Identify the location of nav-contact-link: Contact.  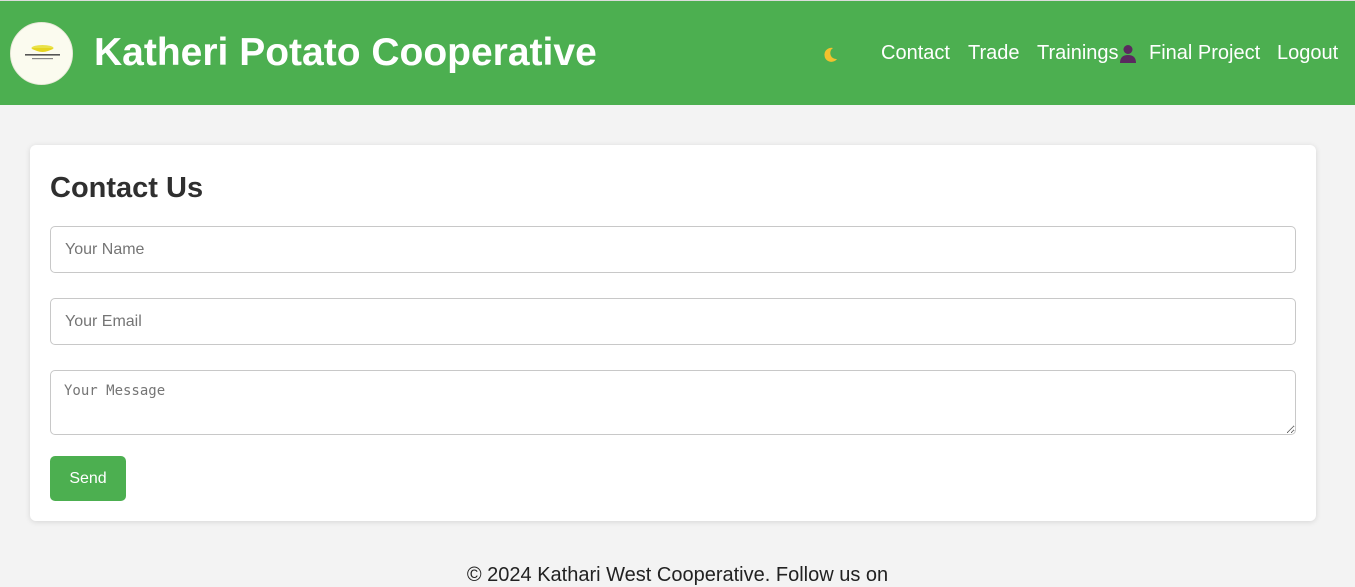
(915, 53).